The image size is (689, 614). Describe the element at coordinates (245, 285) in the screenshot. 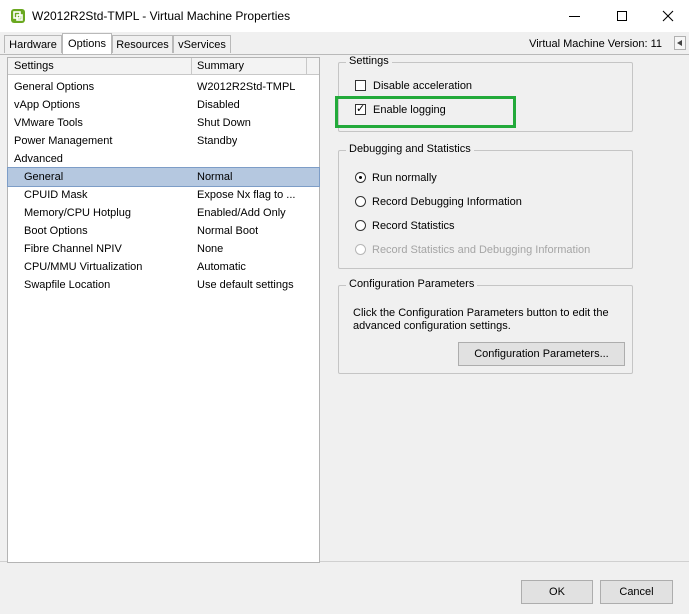

I see `list-item-summary: Use default settings` at that location.